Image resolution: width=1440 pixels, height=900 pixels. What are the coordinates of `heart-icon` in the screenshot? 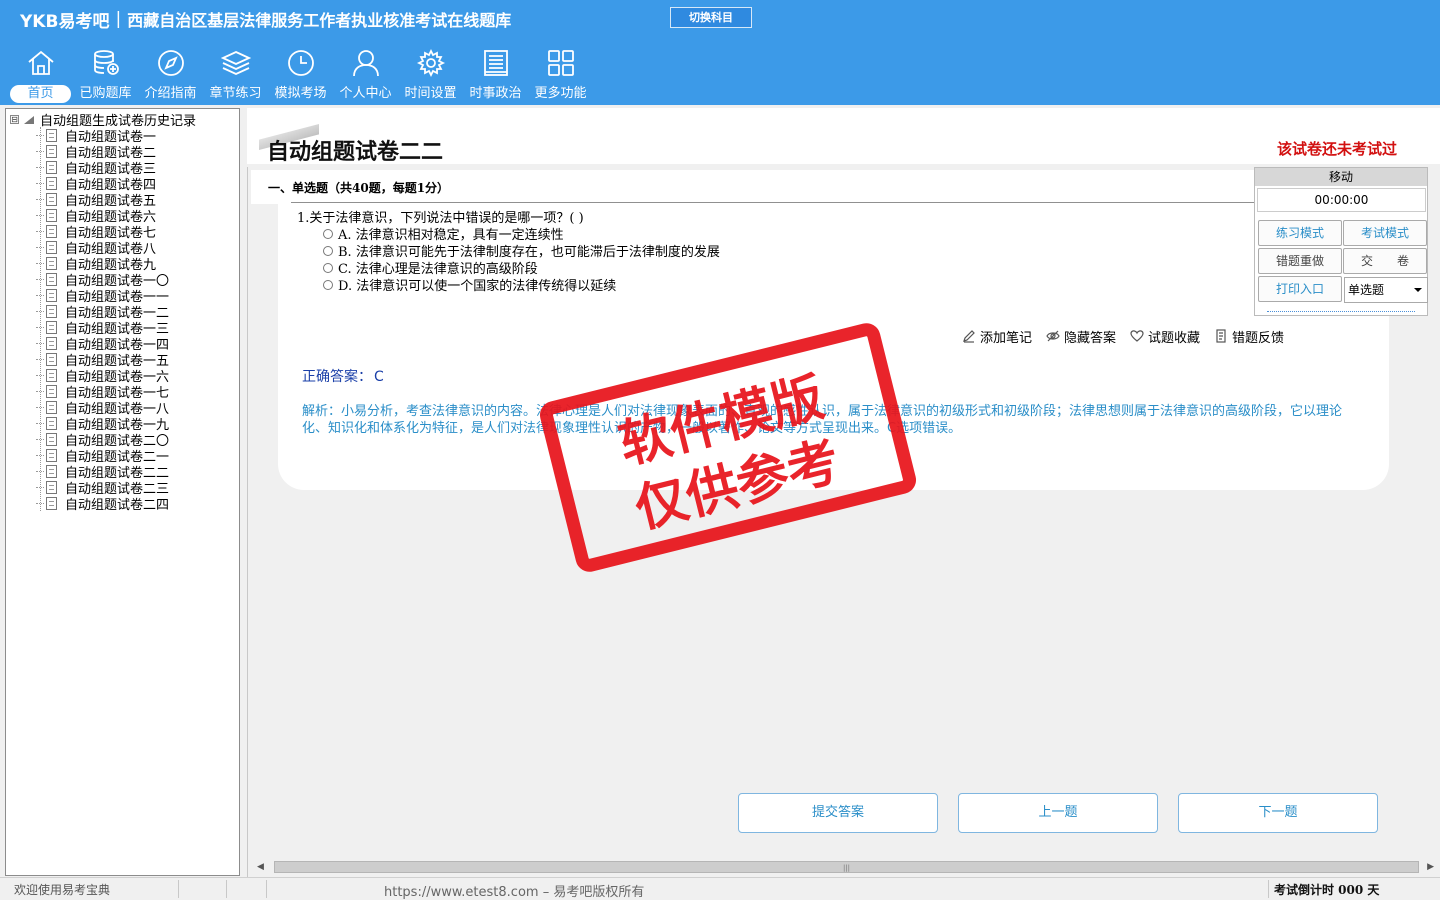 It's located at (1137, 336).